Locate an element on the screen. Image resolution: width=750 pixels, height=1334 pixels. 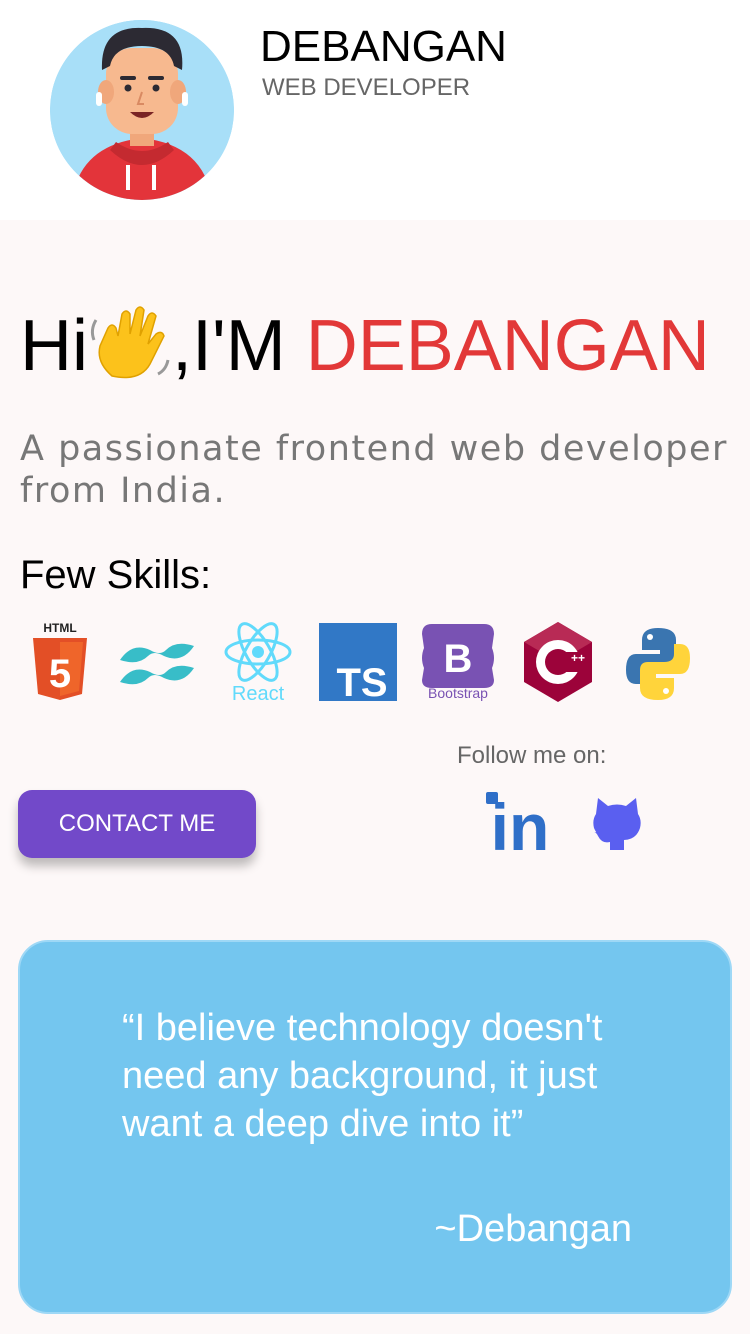
follow-label: Follow me on: is located at coordinates (532, 755).